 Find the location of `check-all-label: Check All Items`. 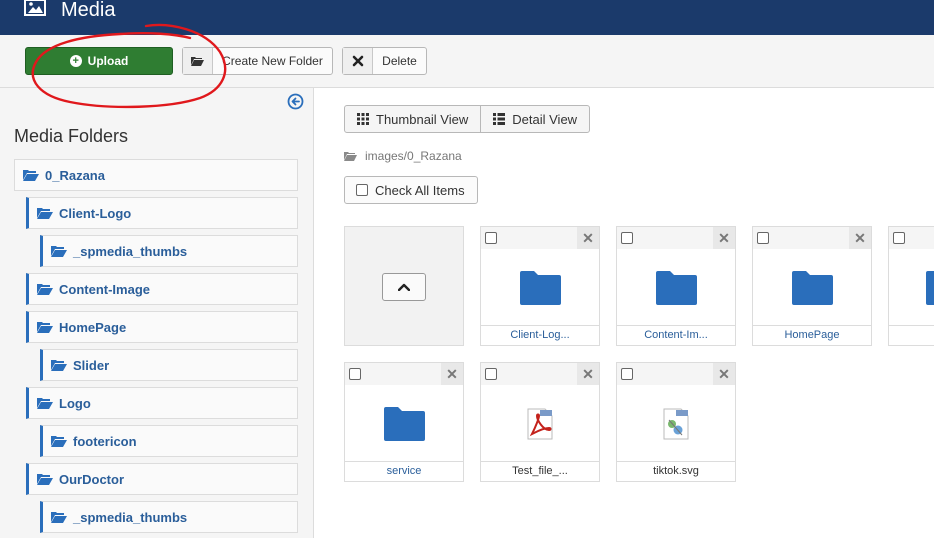

check-all-label: Check All Items is located at coordinates (420, 190).